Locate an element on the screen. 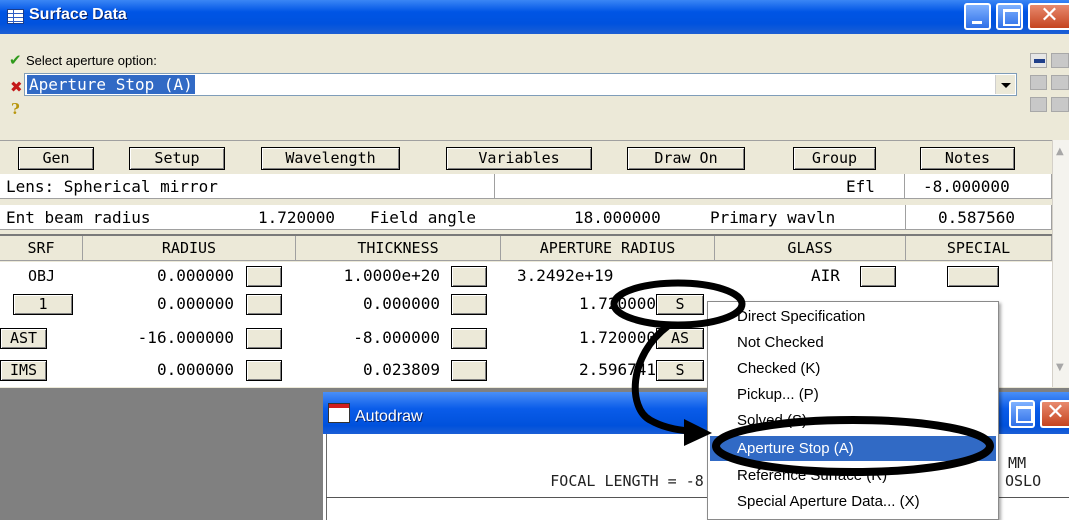  annotation-arrow-head is located at coordinates (698, 432).